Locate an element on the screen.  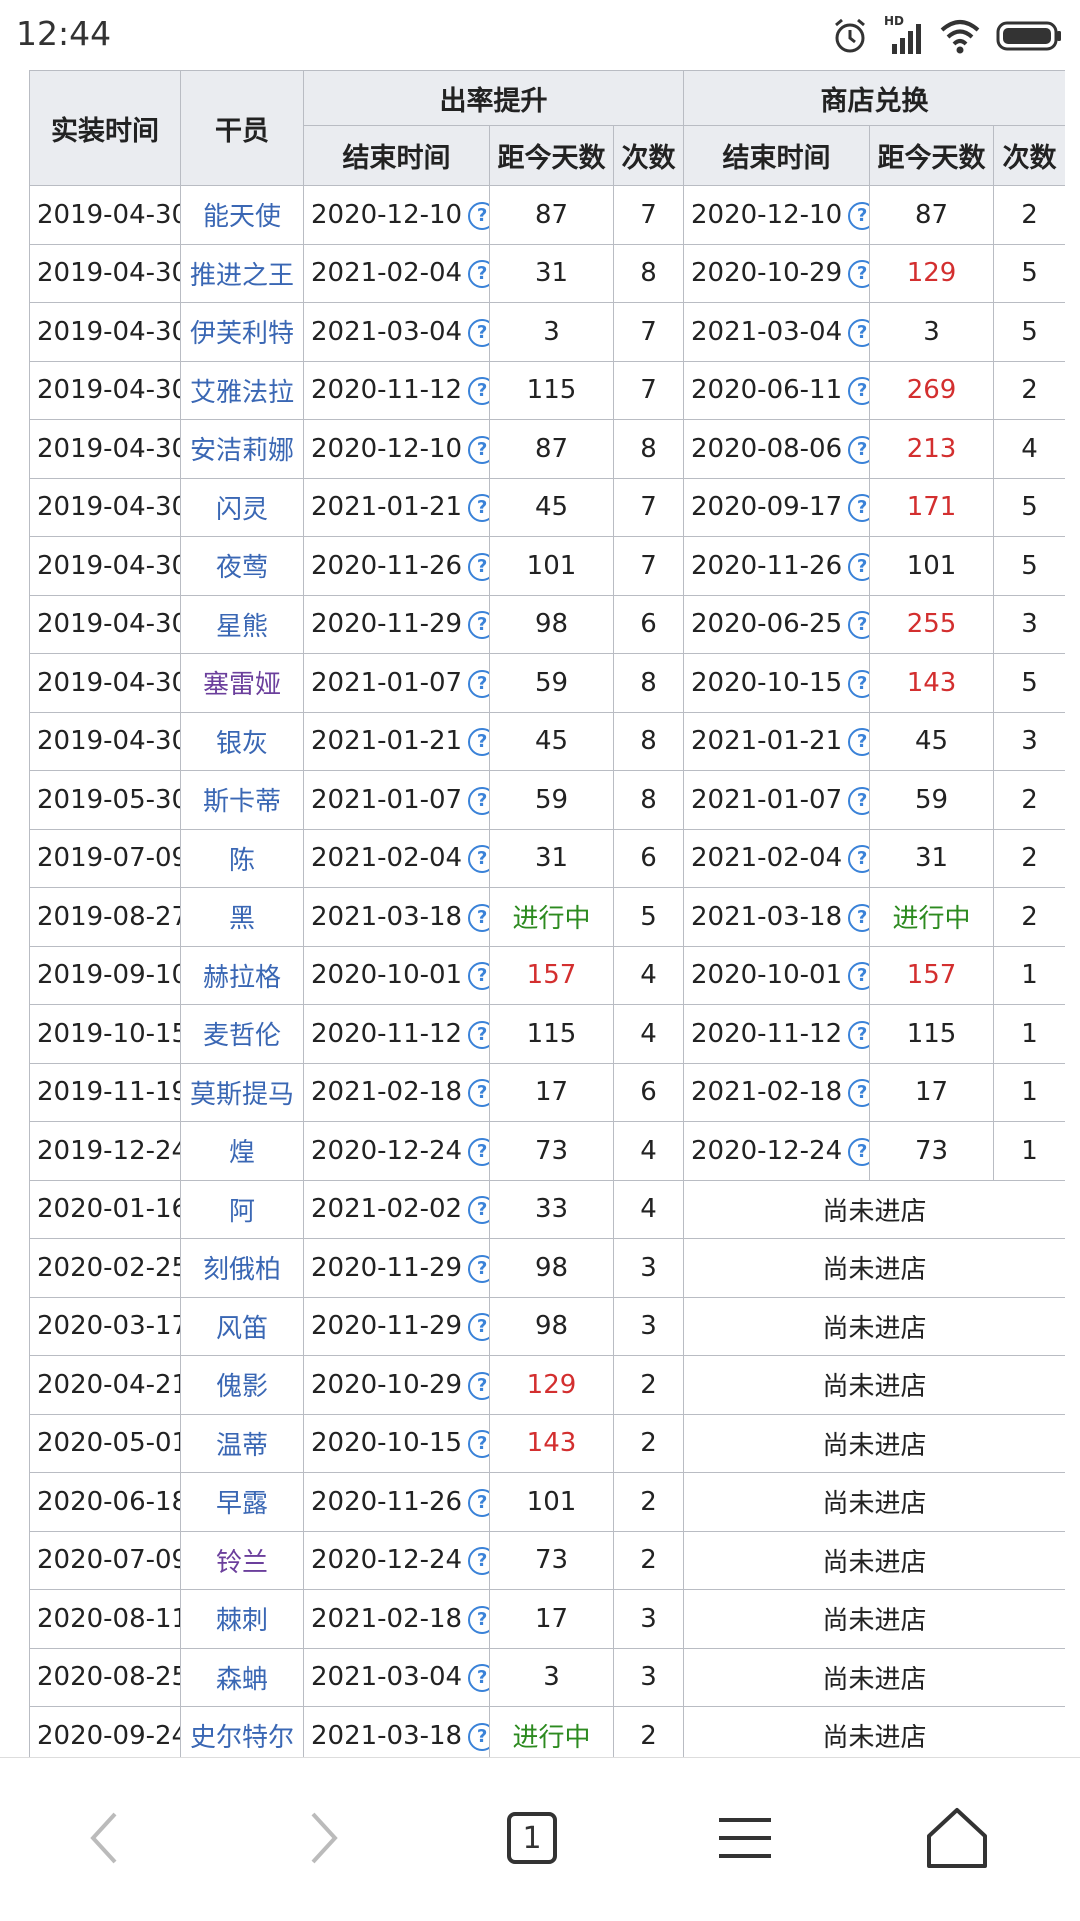
operator-name-link: 棘刺 is located at coordinates (242, 1619).